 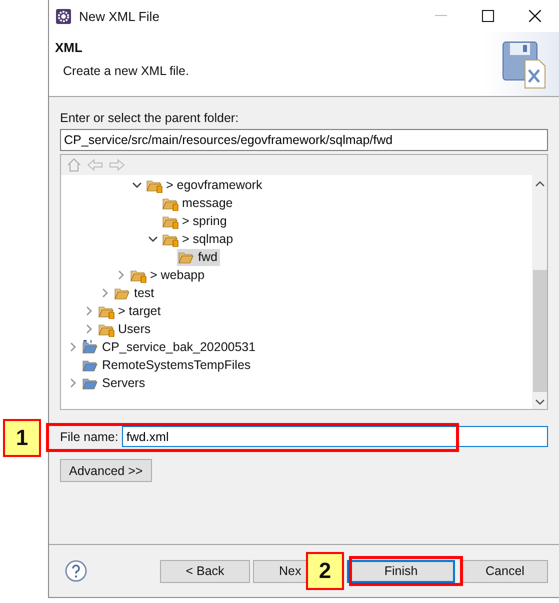 What do you see at coordinates (130, 311) in the screenshot?
I see `tree-item: > target` at bounding box center [130, 311].